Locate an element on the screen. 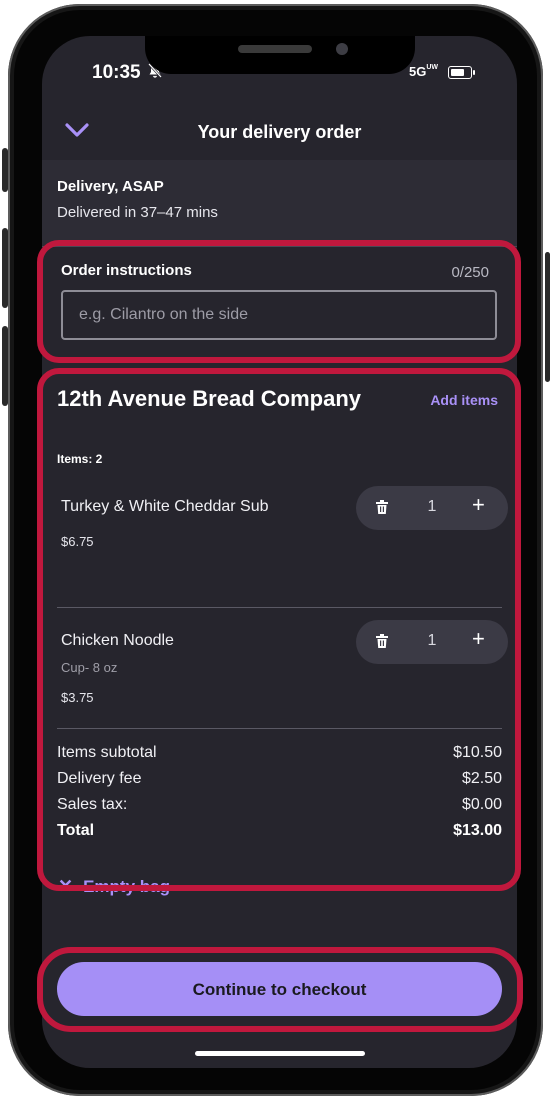 The height and width of the screenshot is (1100, 551). power-button is located at coordinates (547, 317).